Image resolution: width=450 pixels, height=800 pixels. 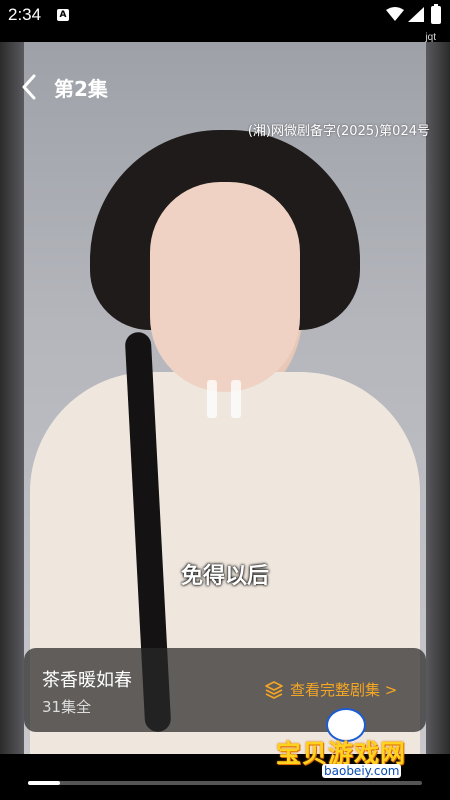 I want to click on signal-icon, so click(x=416, y=14).